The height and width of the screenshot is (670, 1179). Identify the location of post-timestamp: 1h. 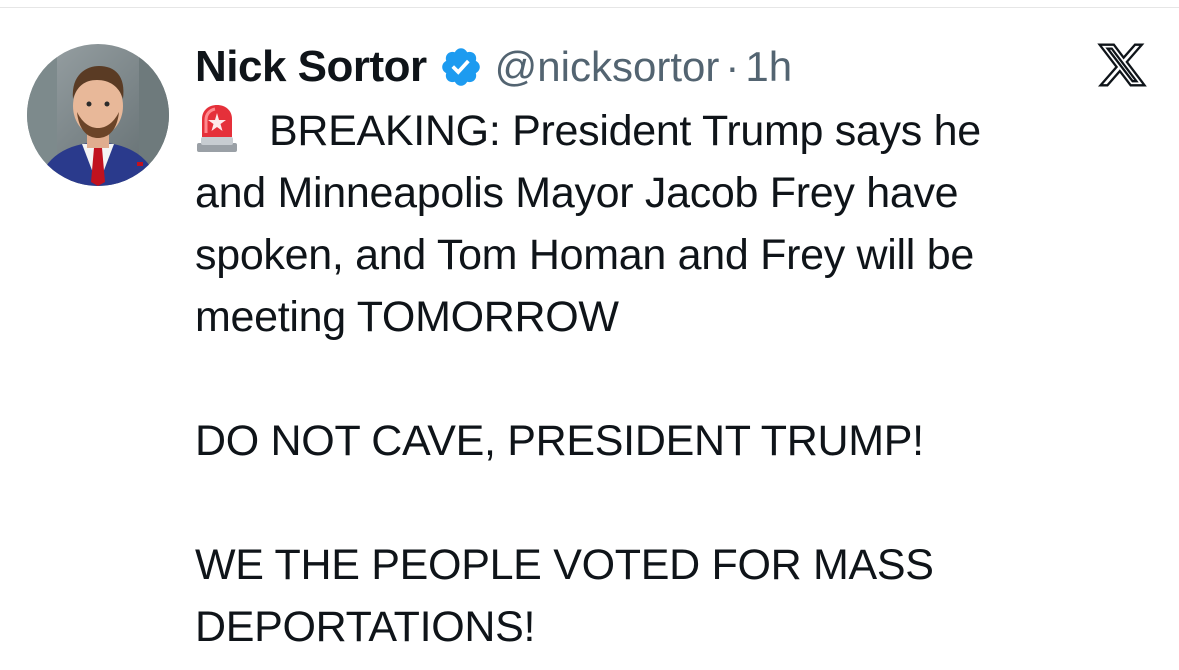
(768, 67).